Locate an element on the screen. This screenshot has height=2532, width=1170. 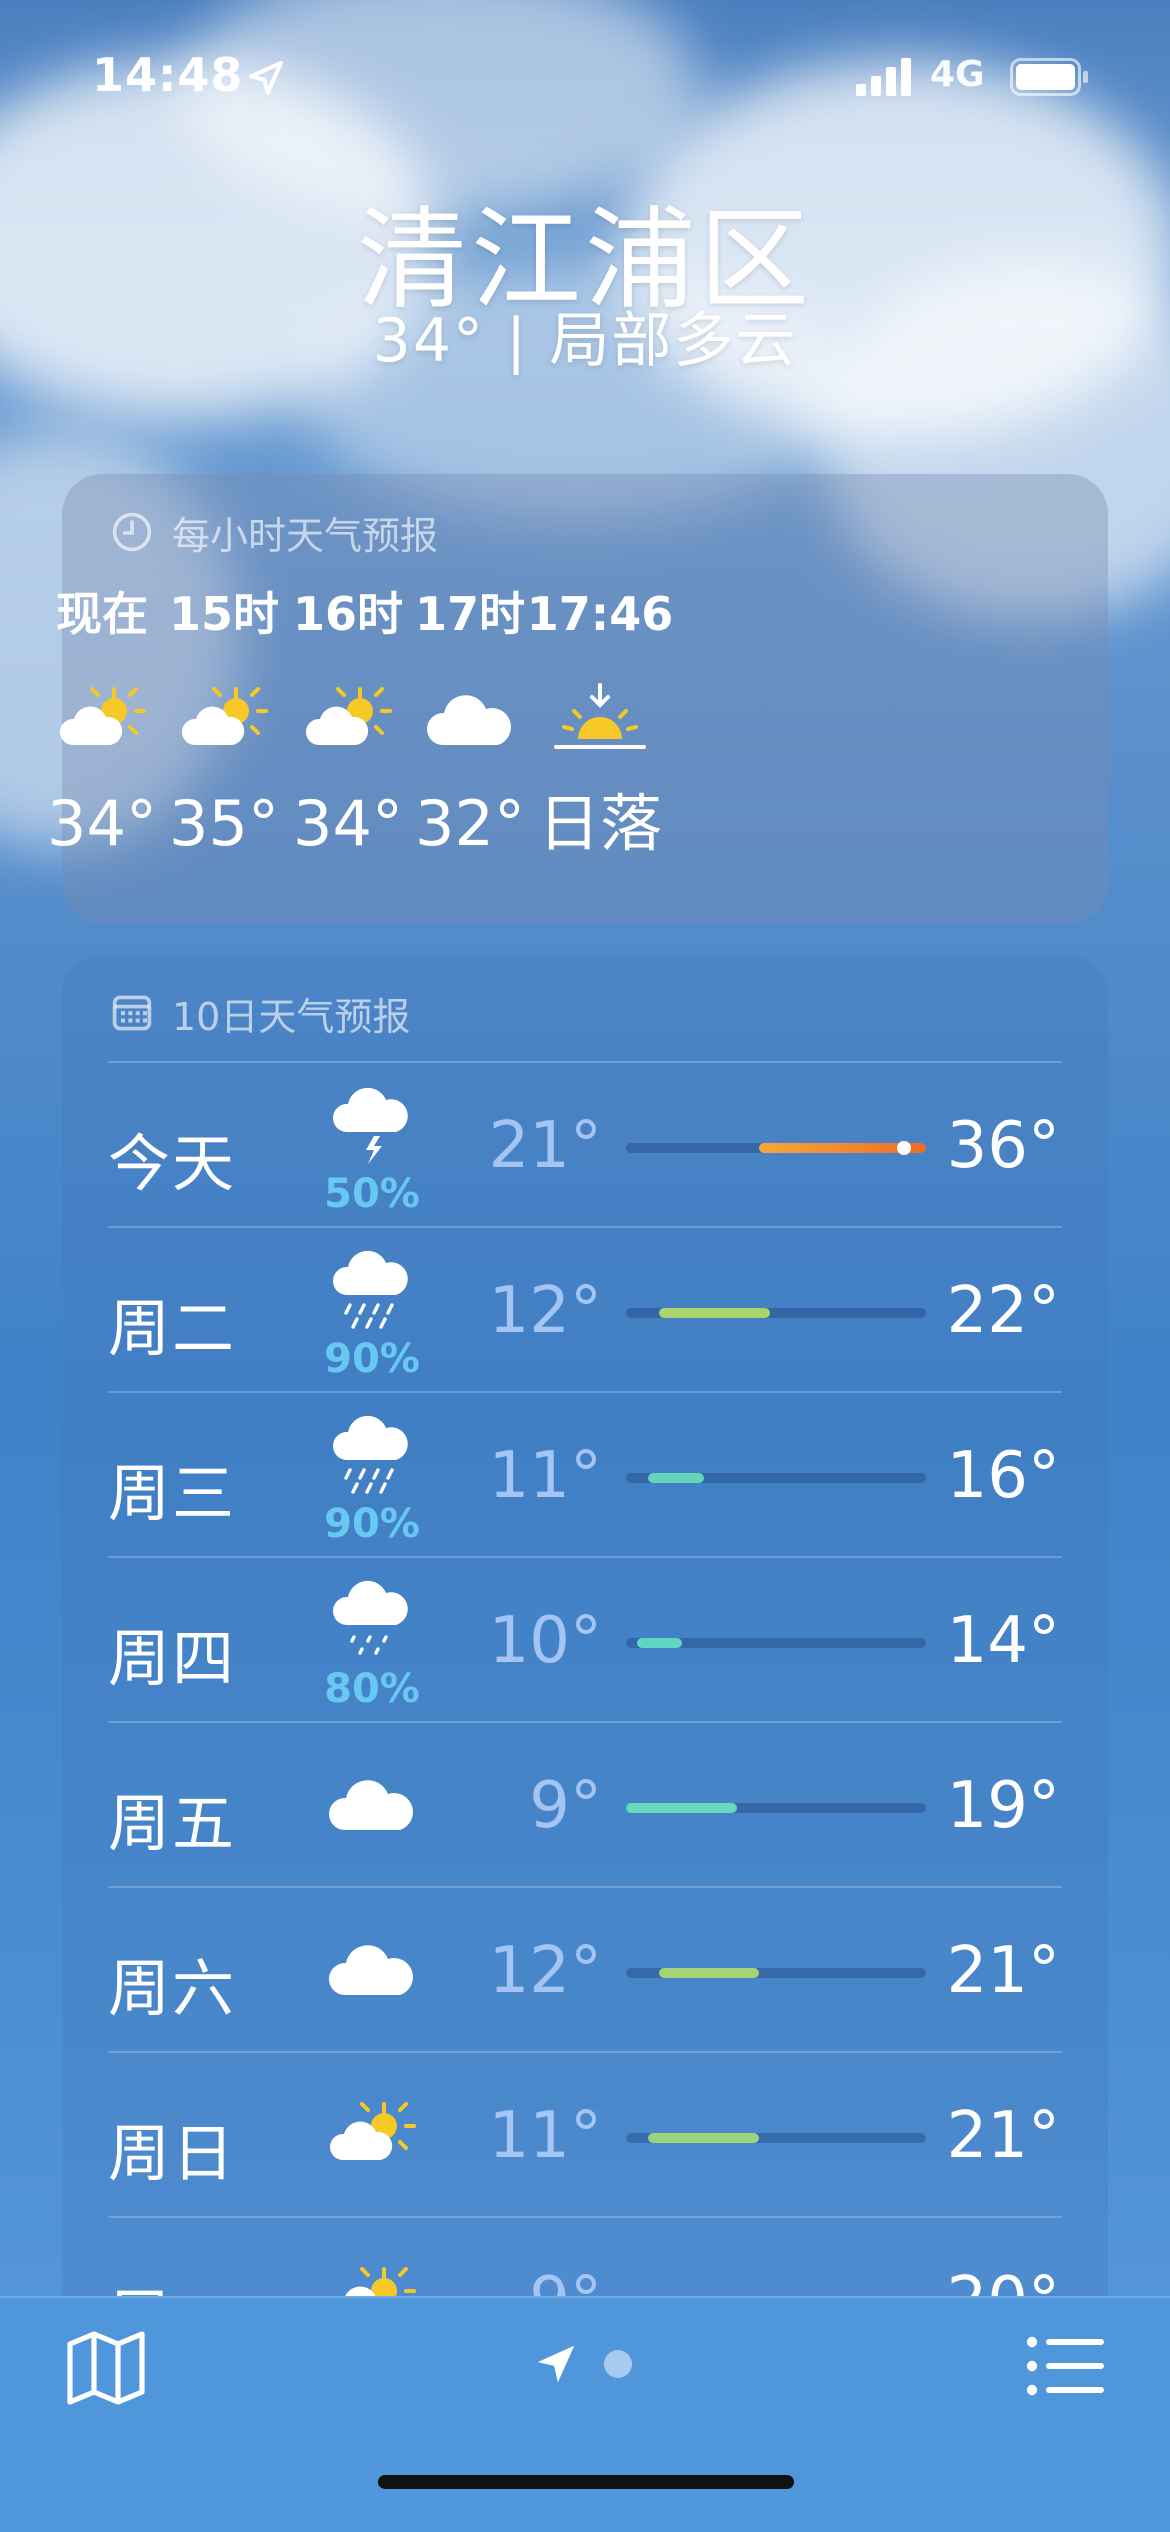
thunderstorm-icon is located at coordinates (372, 1126).